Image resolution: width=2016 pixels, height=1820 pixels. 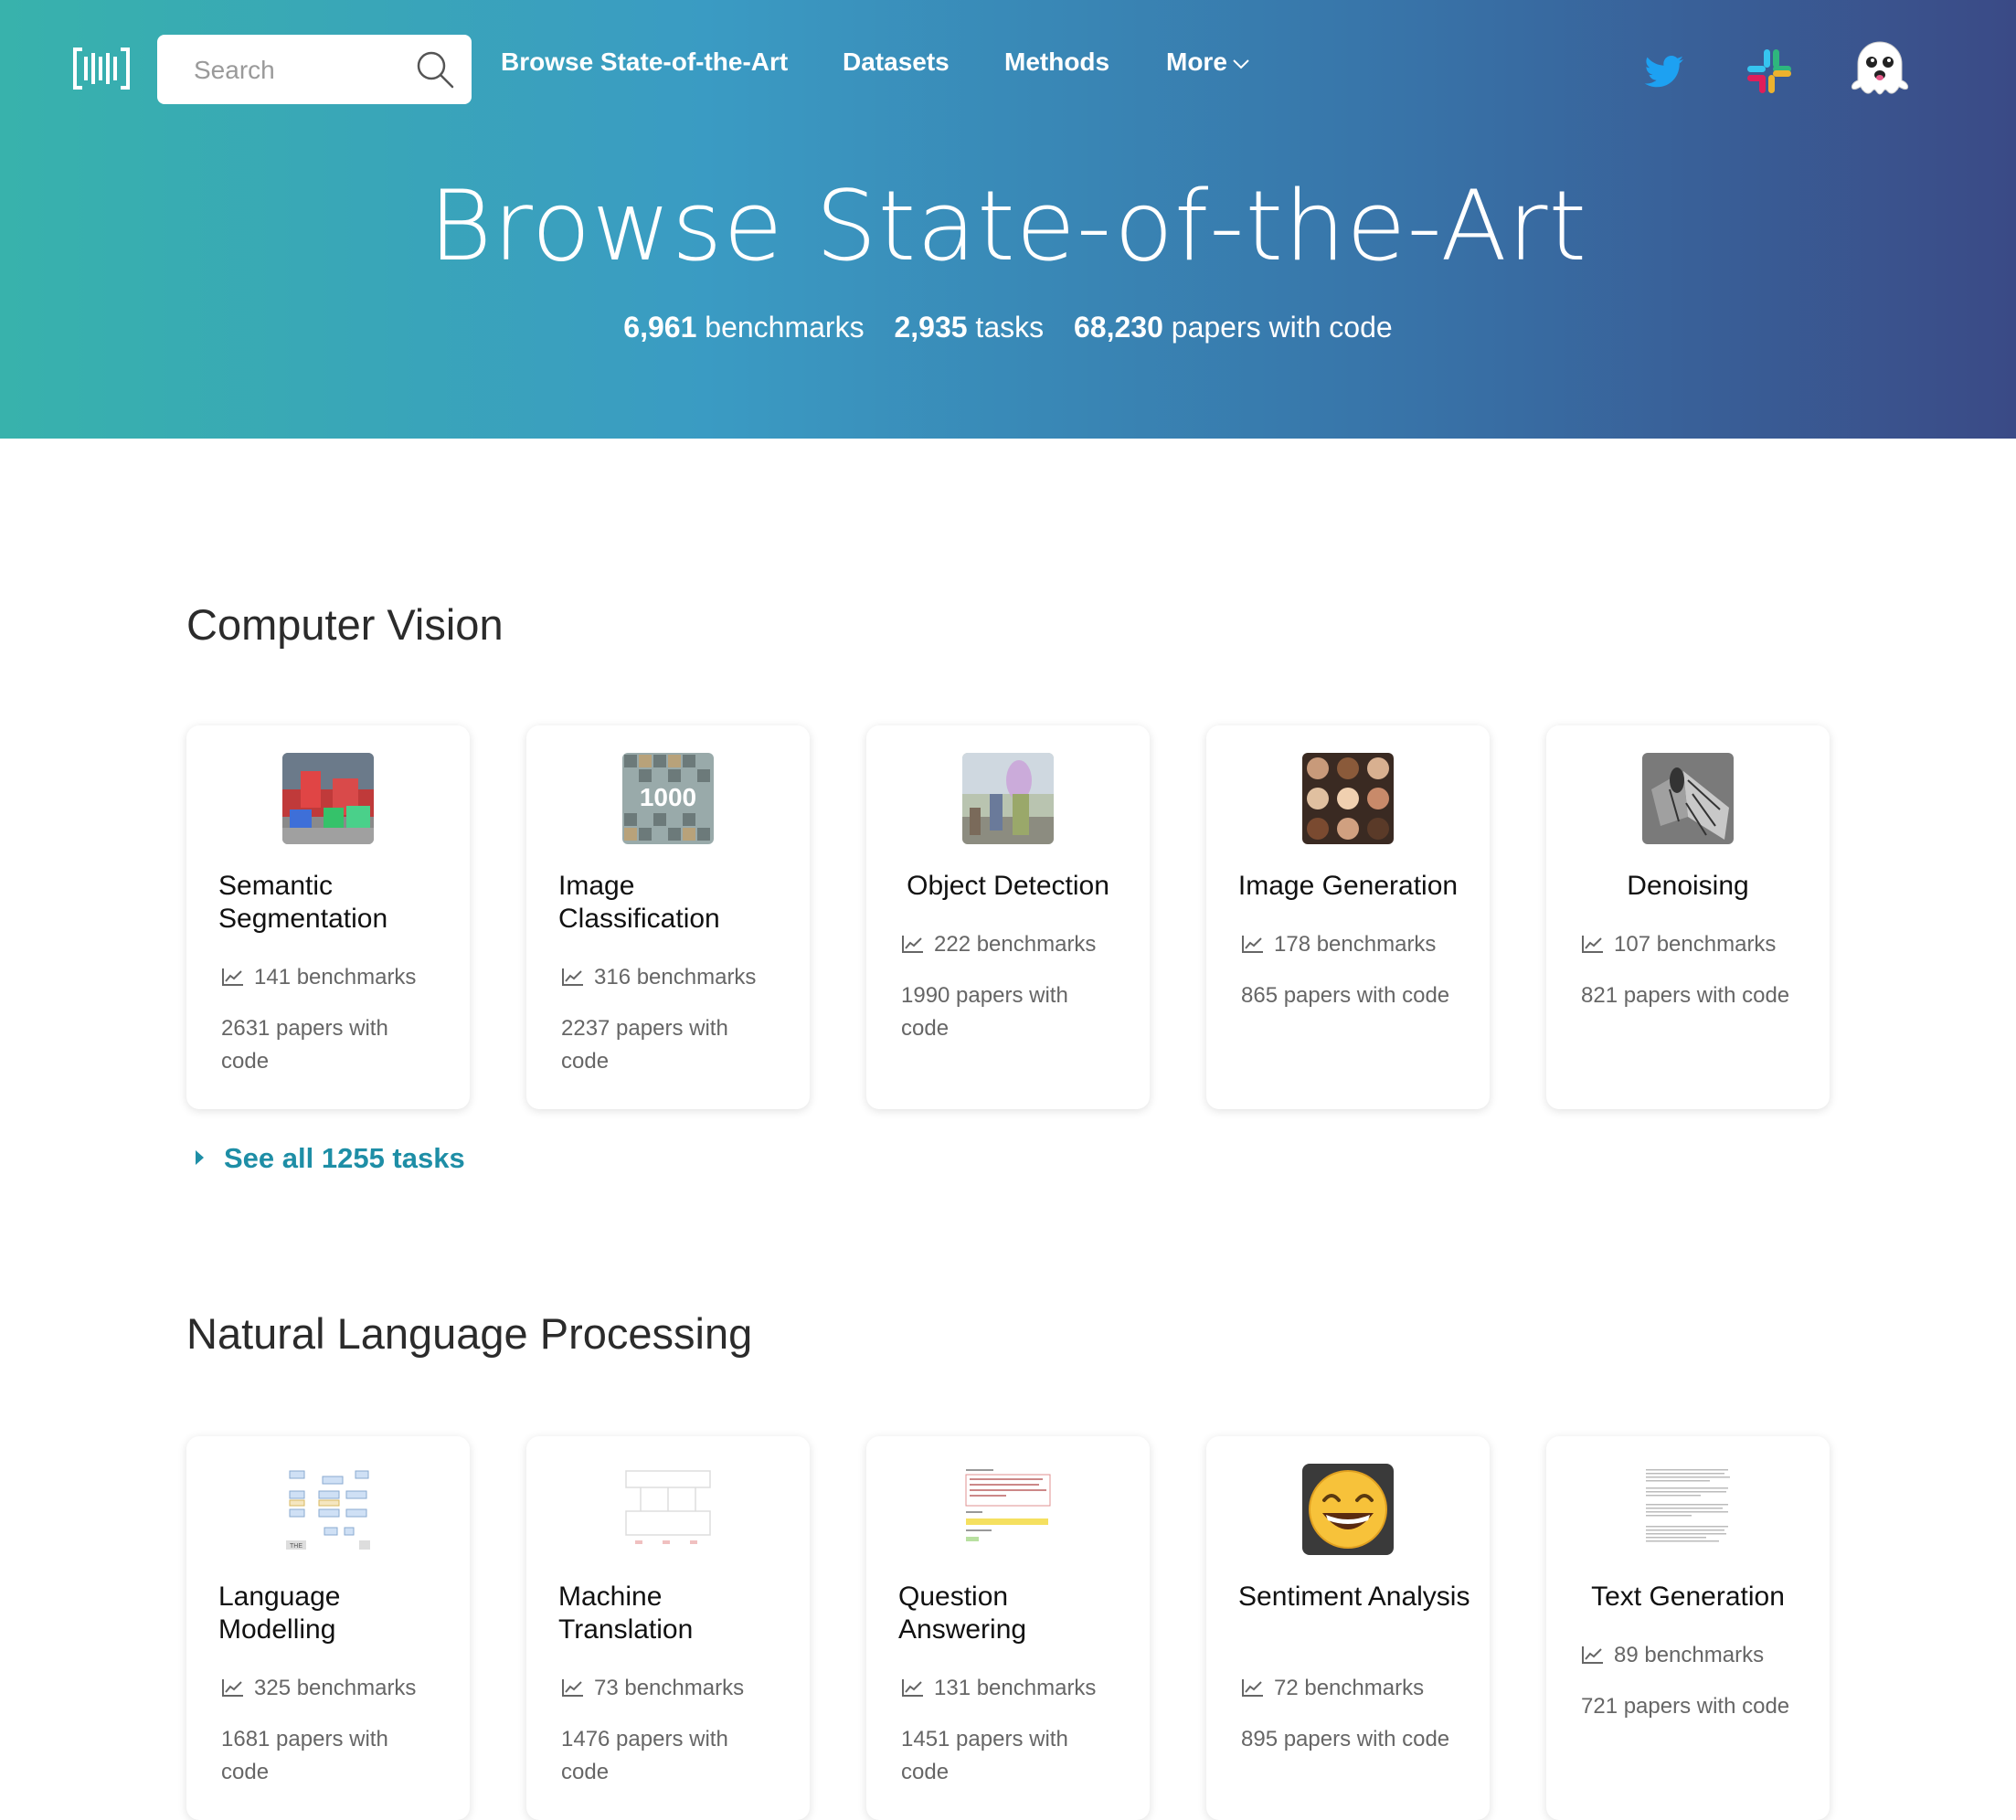 What do you see at coordinates (963, 1614) in the screenshot?
I see `task-title: Question Answering` at bounding box center [963, 1614].